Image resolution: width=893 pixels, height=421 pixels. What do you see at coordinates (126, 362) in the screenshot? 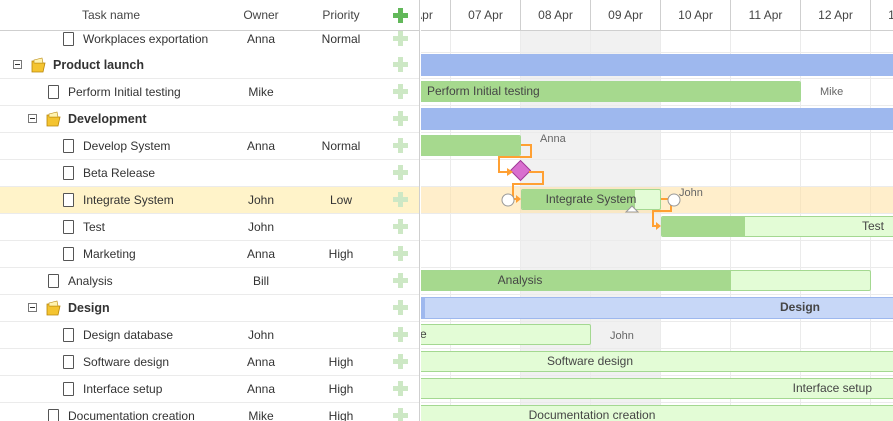
I see `task-name: Software design` at bounding box center [126, 362].